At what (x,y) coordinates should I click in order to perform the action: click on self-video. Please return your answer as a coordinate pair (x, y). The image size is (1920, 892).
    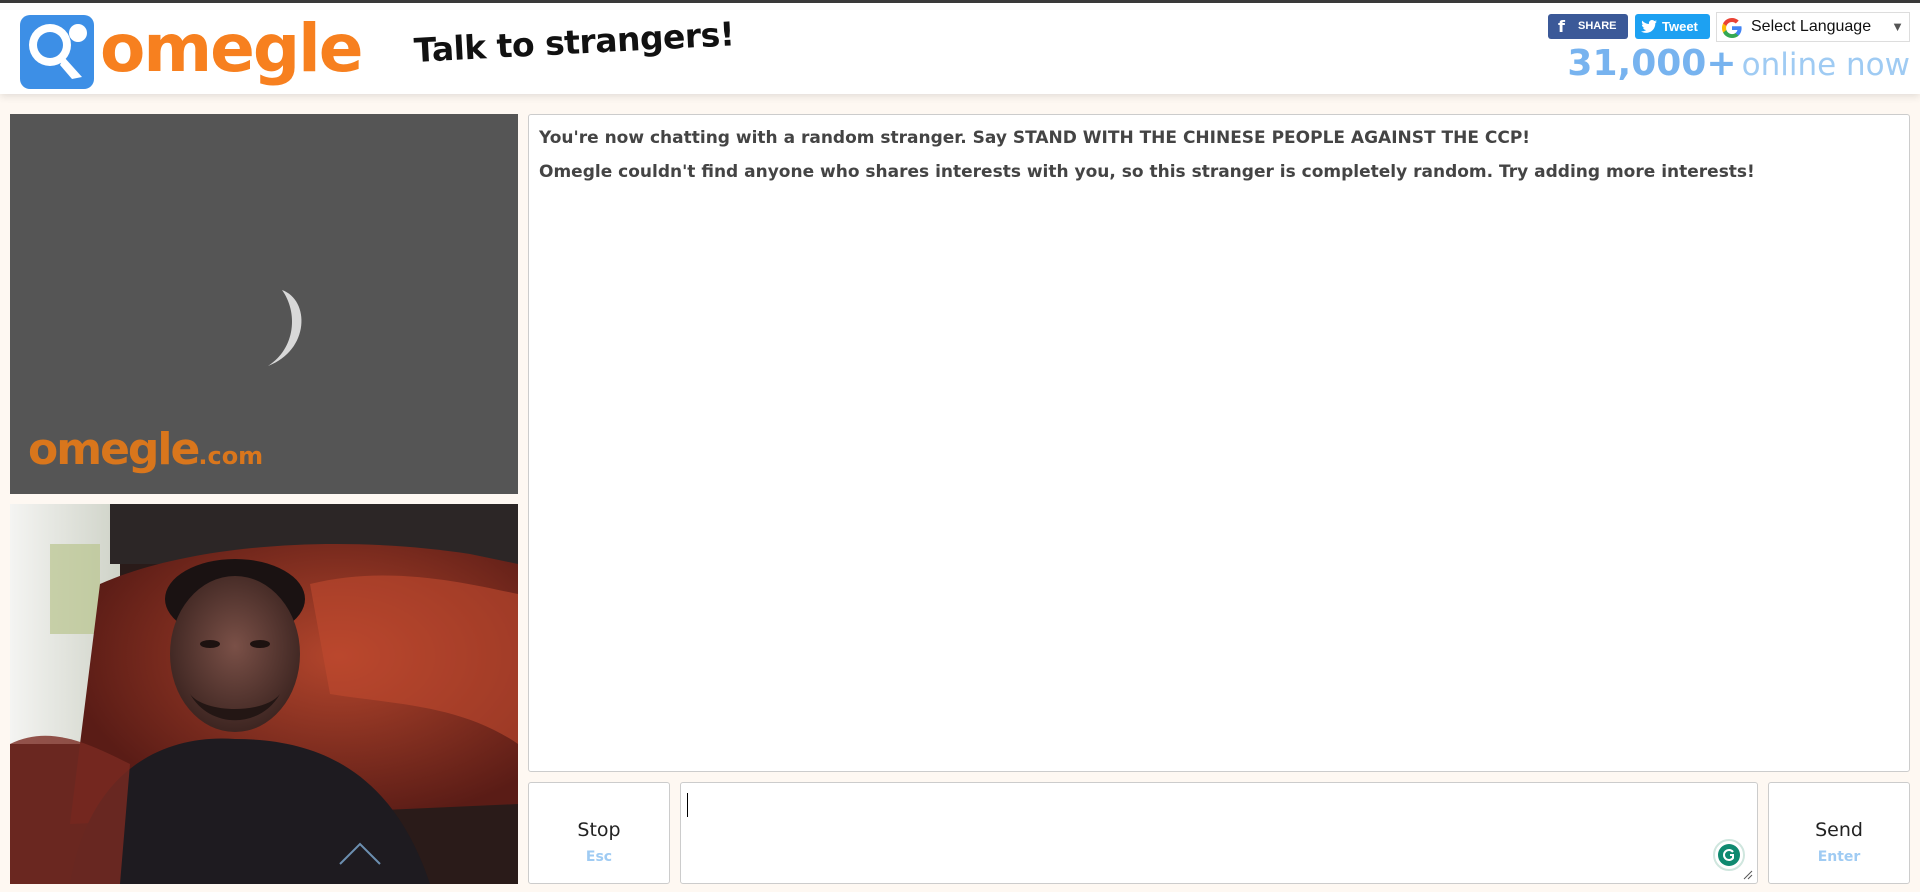
    Looking at the image, I should click on (264, 694).